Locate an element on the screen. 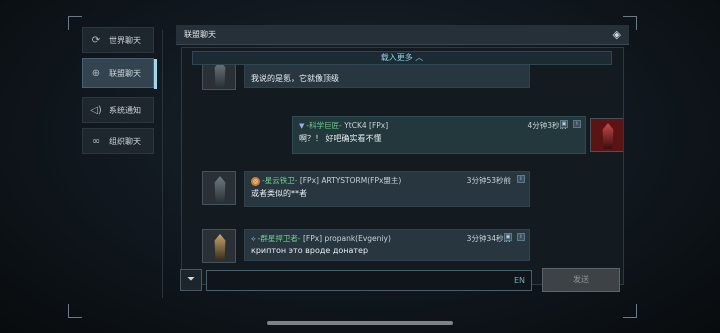 The image size is (720, 333). input-bar: ⏷ EN 发送 is located at coordinates (402, 282).